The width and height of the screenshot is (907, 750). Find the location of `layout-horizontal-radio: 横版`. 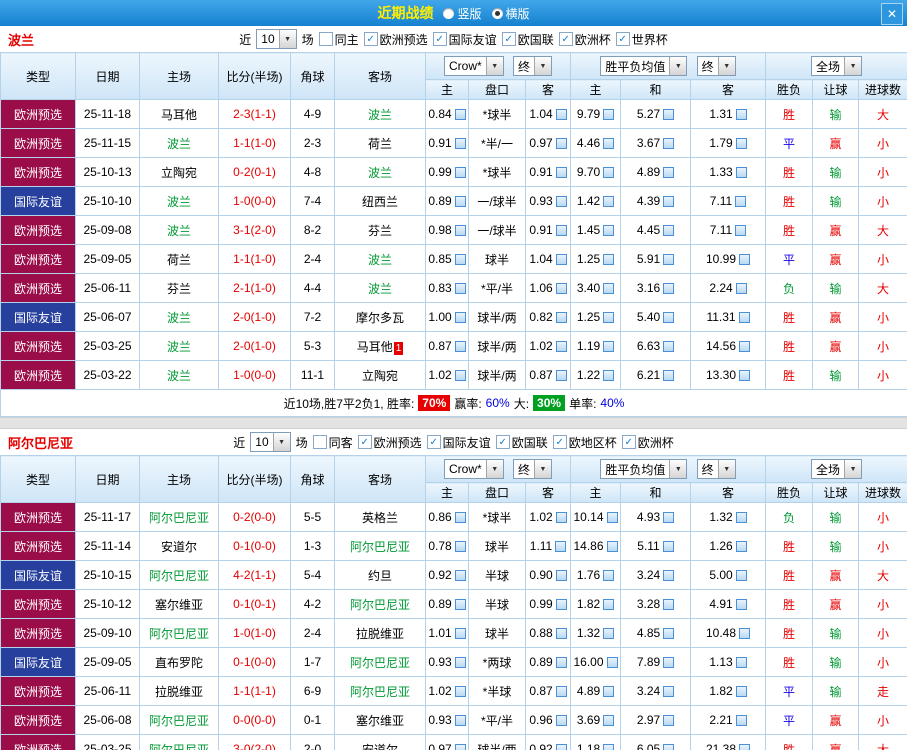

layout-horizontal-radio: 横版 is located at coordinates (510, 13).